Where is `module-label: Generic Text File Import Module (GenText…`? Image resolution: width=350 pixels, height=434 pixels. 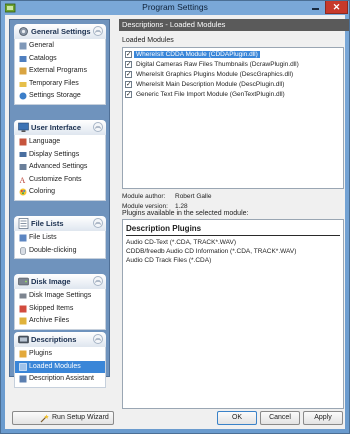 module-label: Generic Text File Import Module (GenText… is located at coordinates (210, 94).